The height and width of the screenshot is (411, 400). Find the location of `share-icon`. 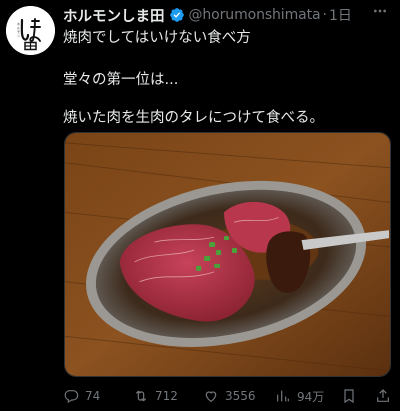

share-icon is located at coordinates (383, 395).